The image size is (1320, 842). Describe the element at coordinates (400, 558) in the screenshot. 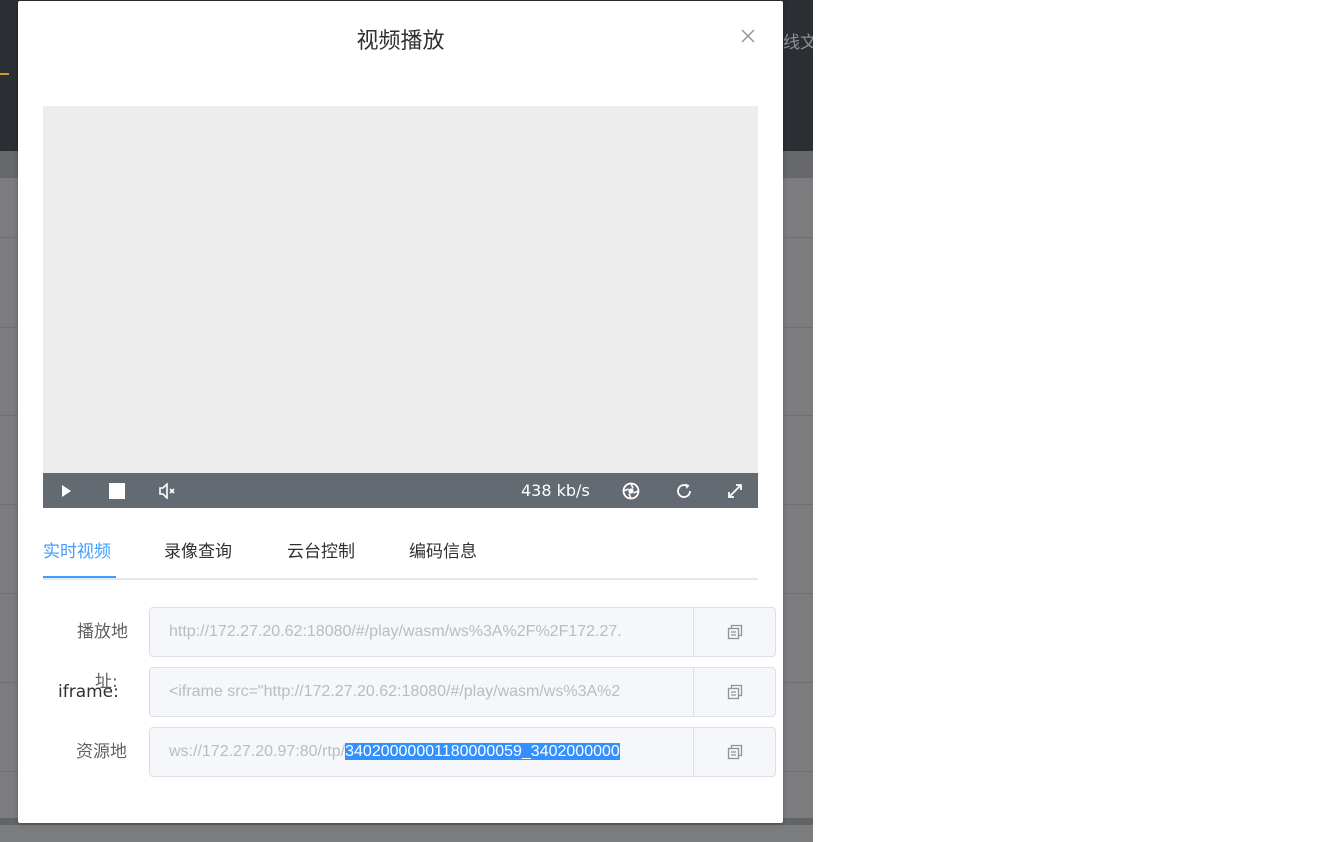

I see `player-tabs: 实时视频 录像查询 云台控制 编码信息` at that location.